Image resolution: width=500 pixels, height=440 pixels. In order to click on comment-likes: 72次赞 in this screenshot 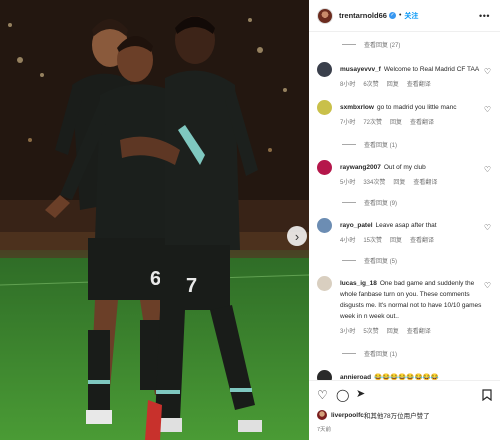, I will do `click(372, 121)`.